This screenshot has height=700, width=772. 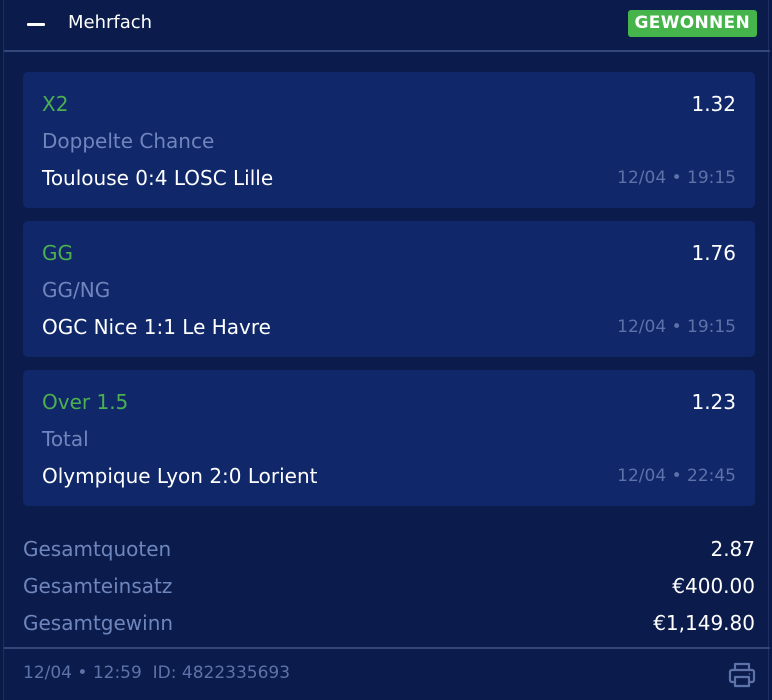 I want to click on status-badge: GEWONNEN, so click(x=692, y=23).